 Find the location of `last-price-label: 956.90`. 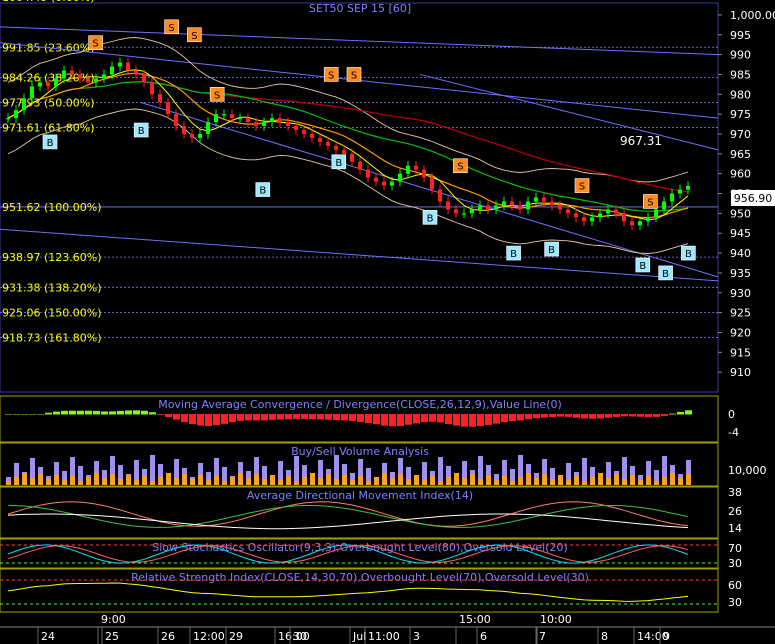

last-price-label: 956.90 is located at coordinates (753, 198).